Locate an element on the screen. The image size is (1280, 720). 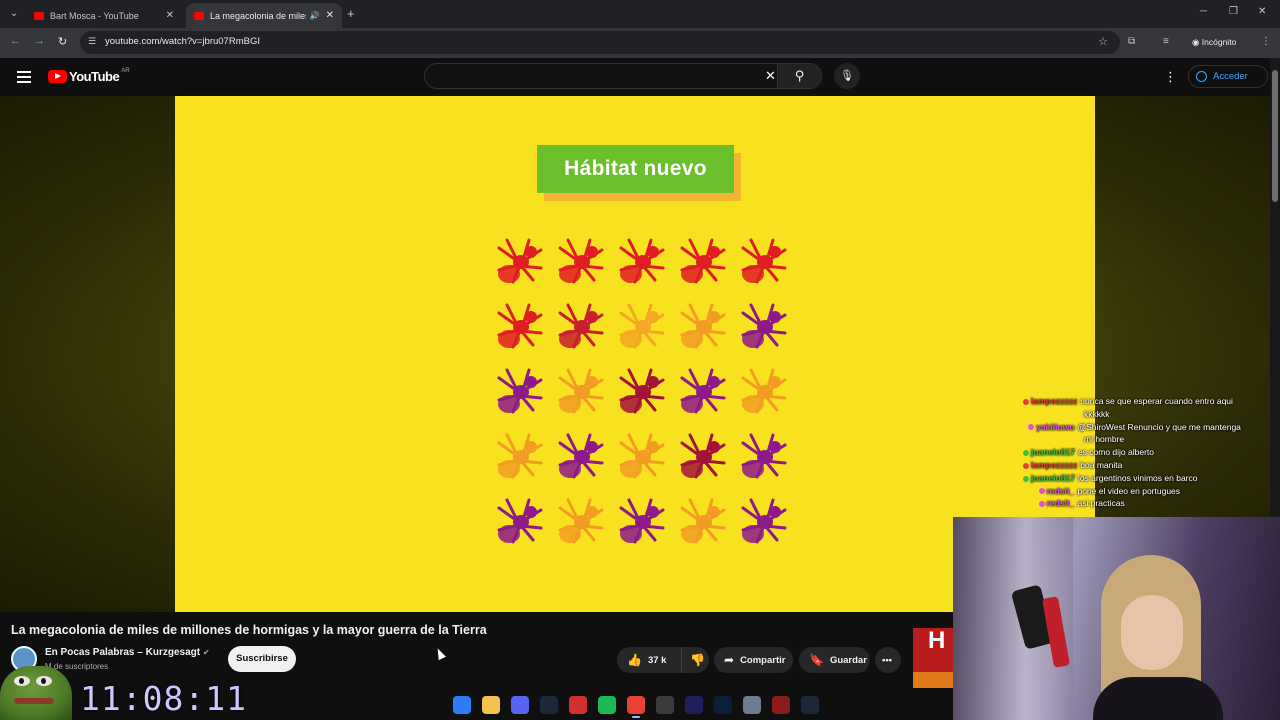
youtube-favicon-icon is located at coordinates (199, 15).